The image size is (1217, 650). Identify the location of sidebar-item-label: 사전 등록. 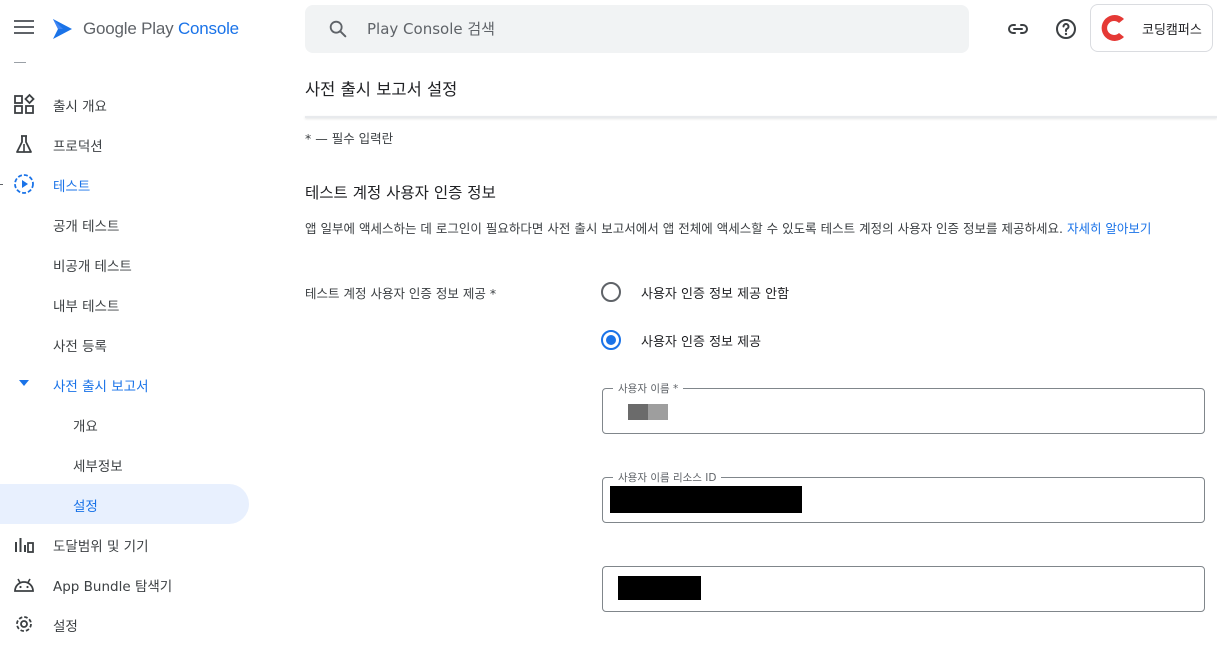
(80, 347).